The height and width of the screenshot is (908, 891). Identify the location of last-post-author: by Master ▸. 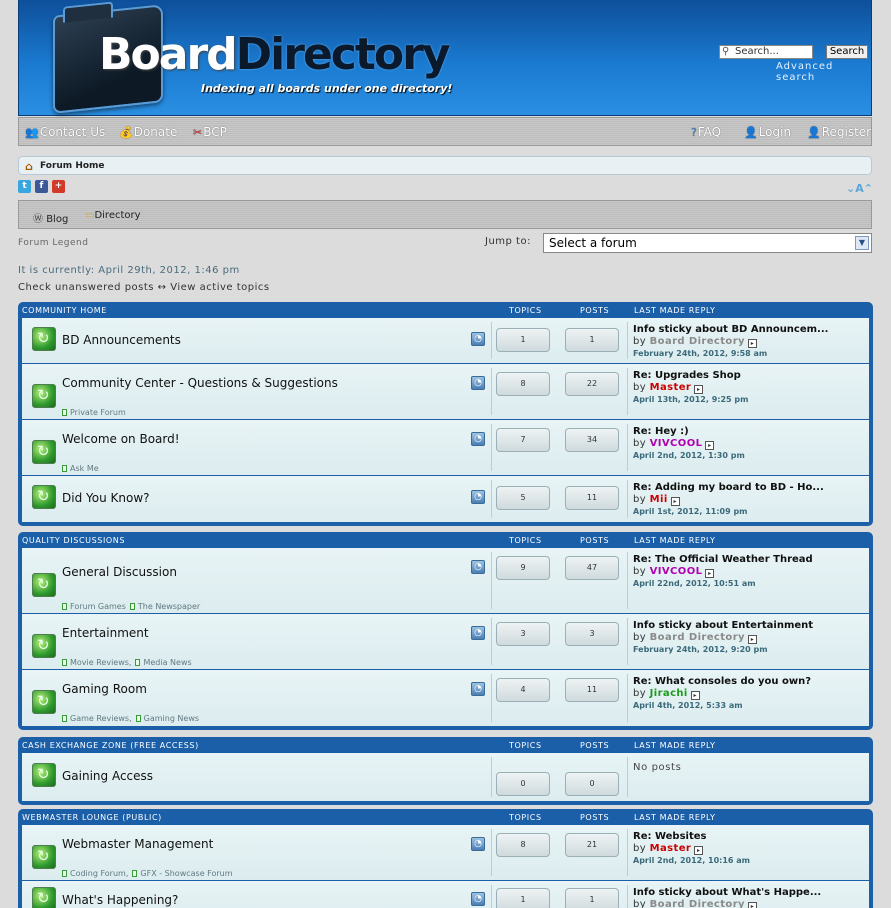
(668, 849).